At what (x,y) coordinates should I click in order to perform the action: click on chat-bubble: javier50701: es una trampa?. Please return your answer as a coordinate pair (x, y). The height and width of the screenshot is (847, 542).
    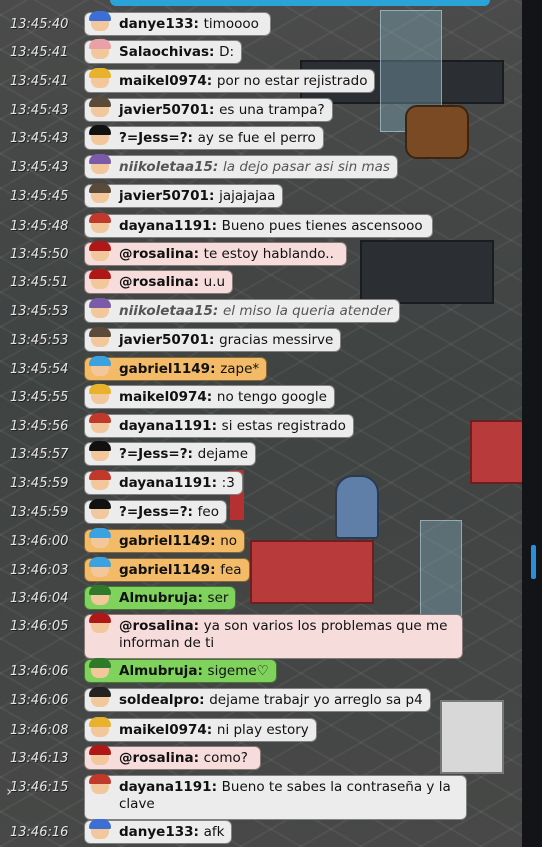
    Looking at the image, I should click on (208, 110).